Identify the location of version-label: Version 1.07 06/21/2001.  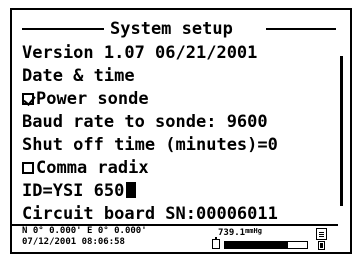
(140, 53).